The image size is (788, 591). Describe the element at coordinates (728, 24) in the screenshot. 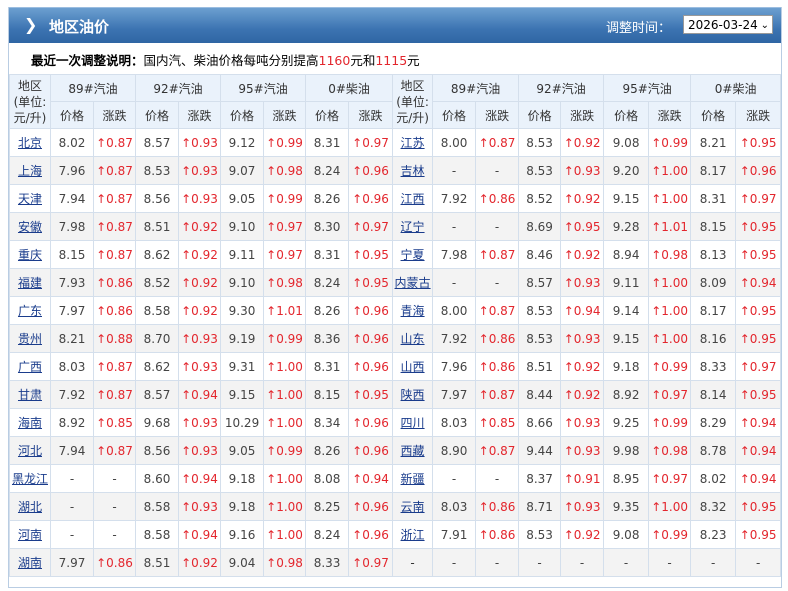

I see `adjust-date-select: 2026-03-24 ⌄` at that location.